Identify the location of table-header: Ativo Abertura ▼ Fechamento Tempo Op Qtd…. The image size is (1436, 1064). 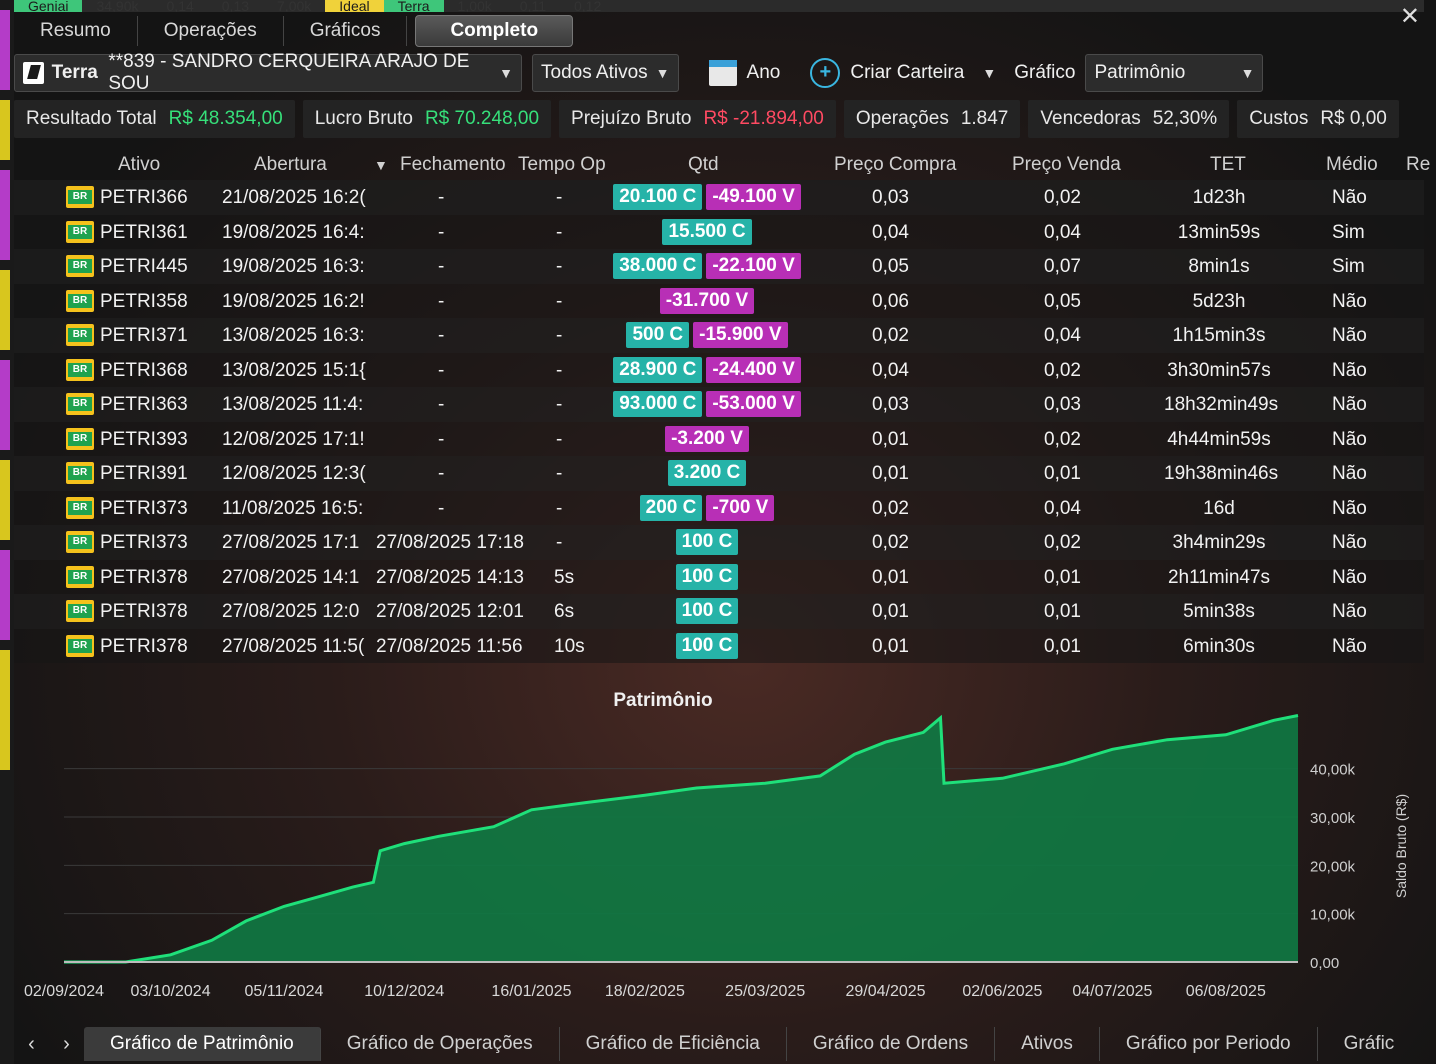
(722, 164).